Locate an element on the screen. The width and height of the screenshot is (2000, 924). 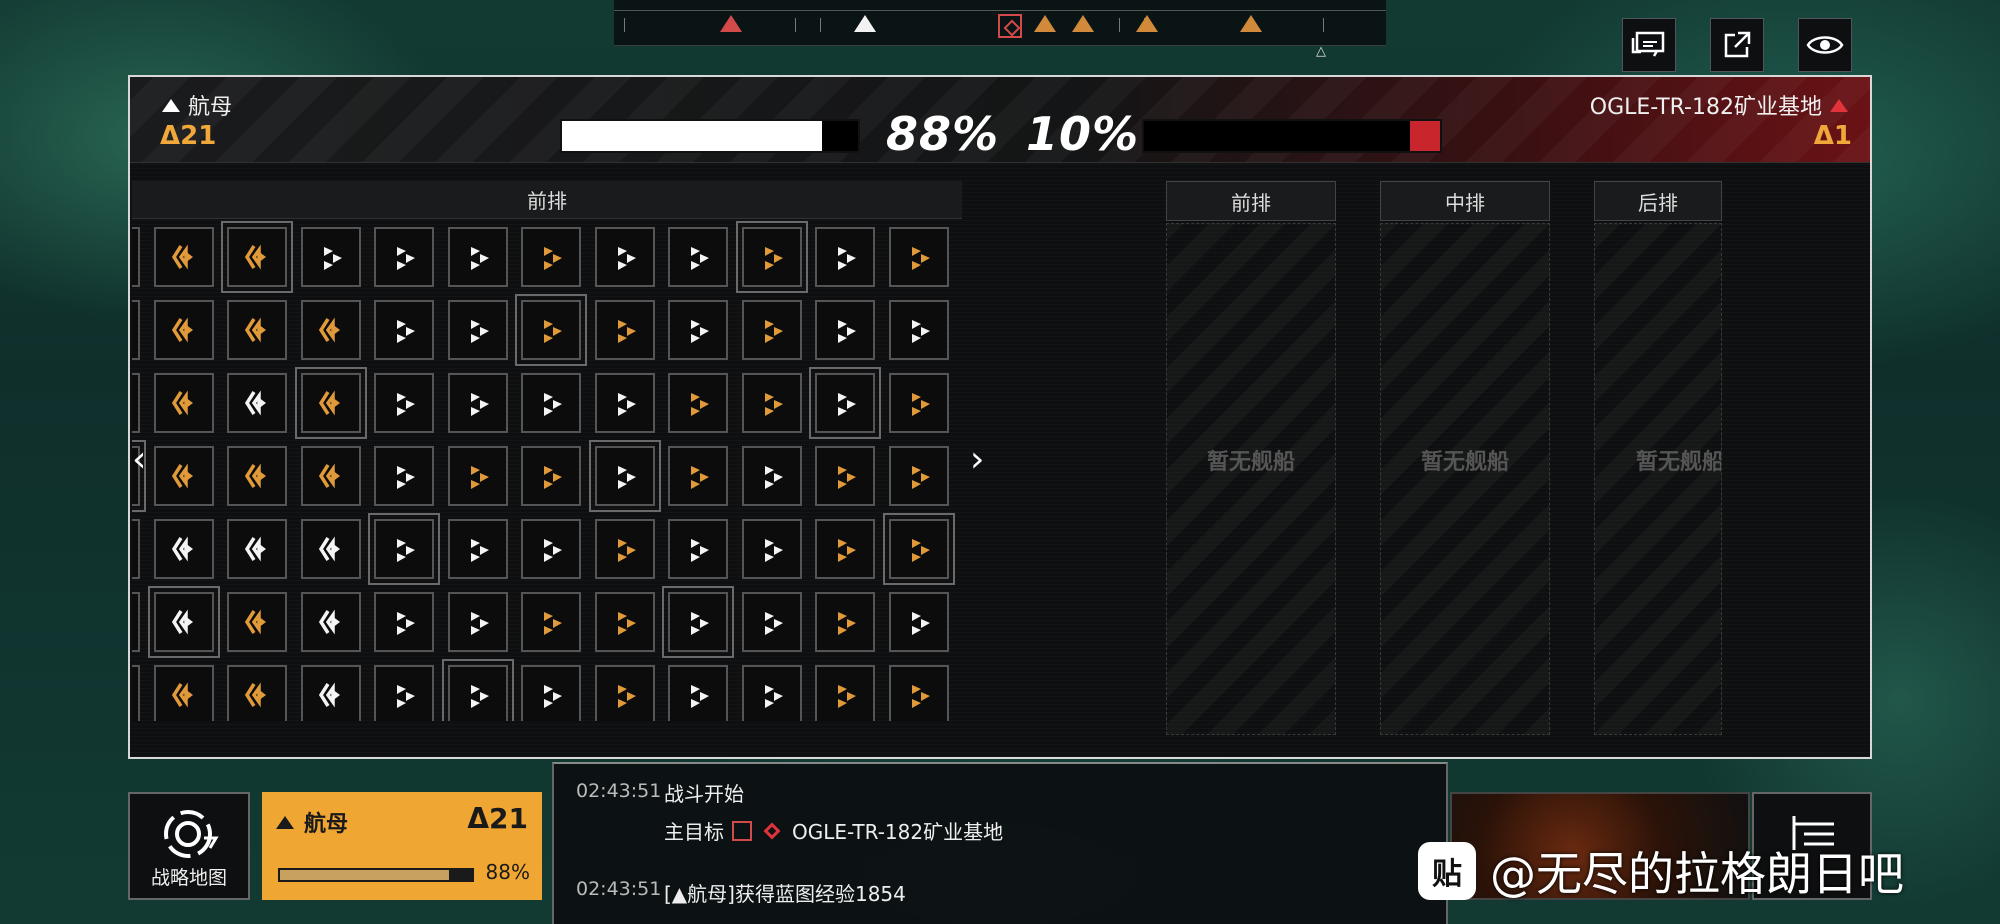
formation-rear-slot: 暂无舰船 is located at coordinates (1658, 479).